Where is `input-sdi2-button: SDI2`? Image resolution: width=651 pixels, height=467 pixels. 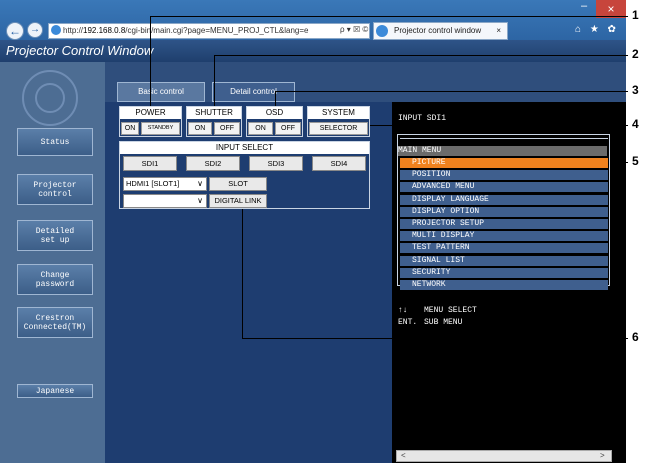
input-sdi2-button: SDI2 is located at coordinates (213, 163).